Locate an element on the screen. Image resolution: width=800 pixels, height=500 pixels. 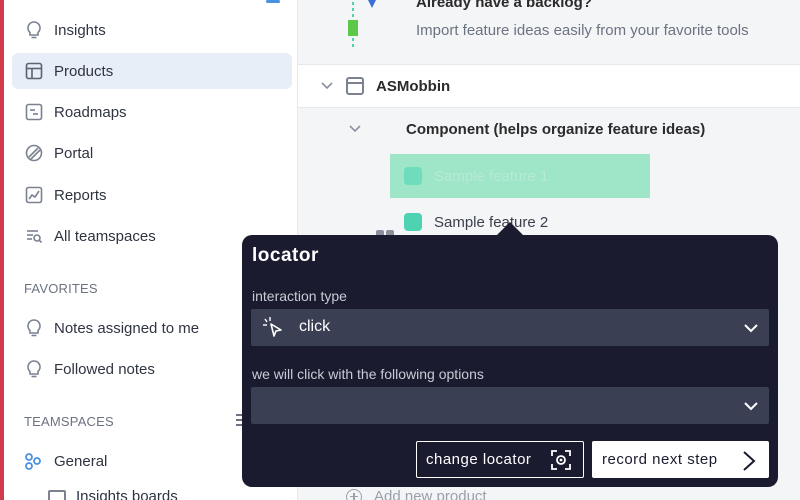
options-label: we will click with the following options is located at coordinates (368, 374).